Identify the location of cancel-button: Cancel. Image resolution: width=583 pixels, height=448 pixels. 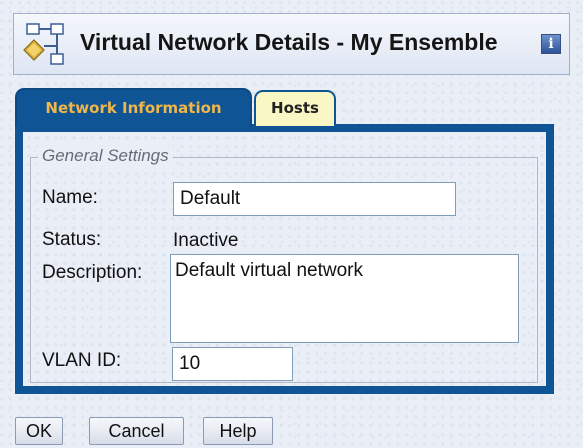
(136, 431).